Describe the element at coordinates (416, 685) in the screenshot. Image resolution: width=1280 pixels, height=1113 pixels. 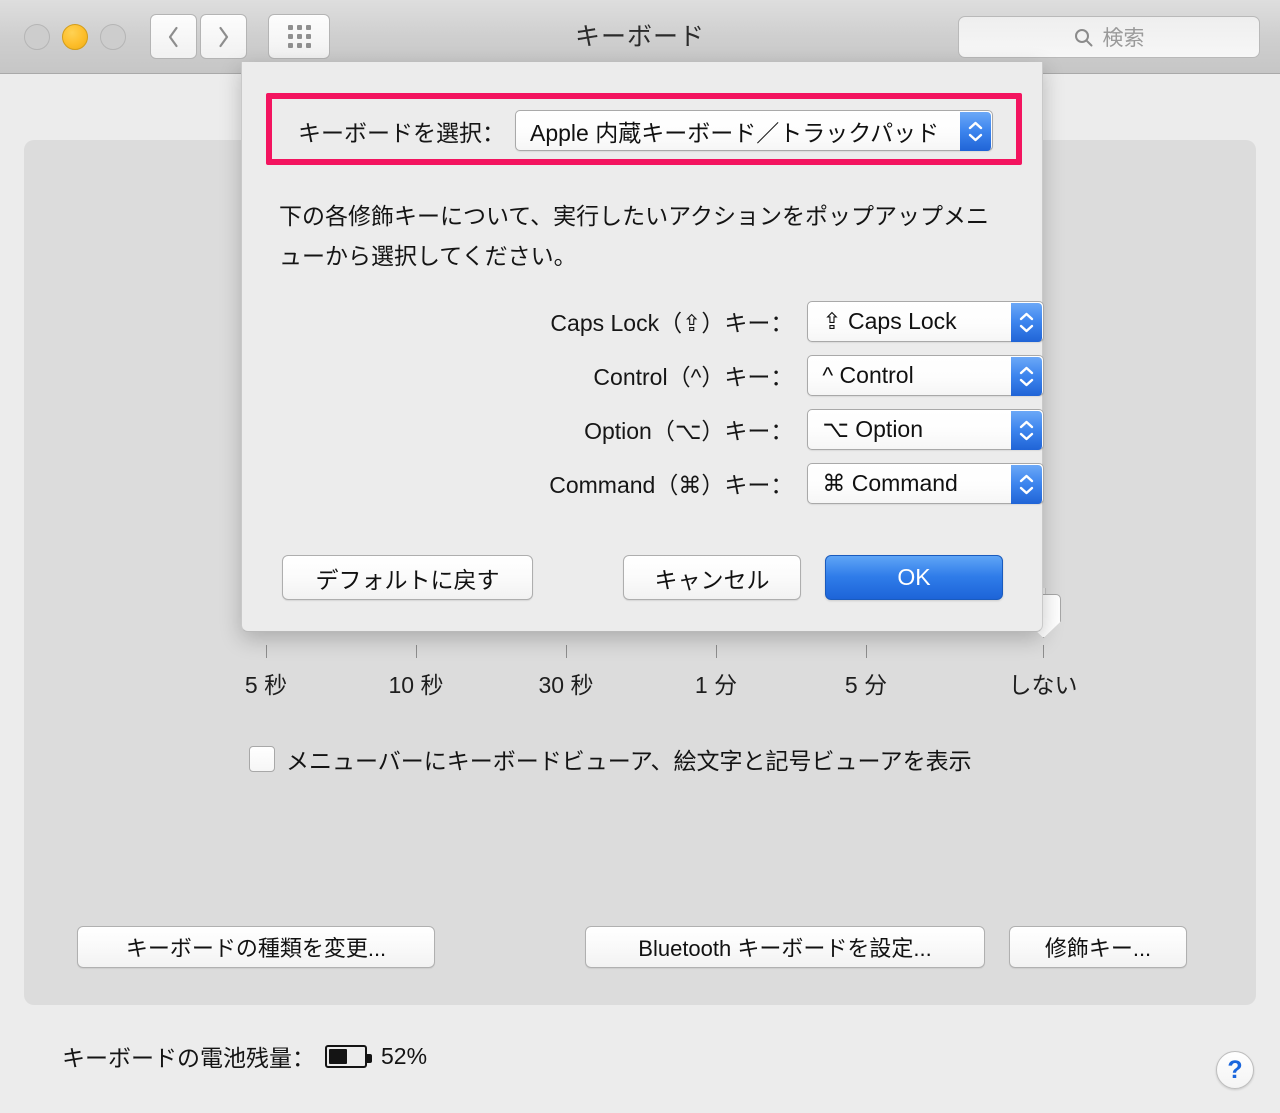
I see `slider-tick-label: 10 秒` at that location.